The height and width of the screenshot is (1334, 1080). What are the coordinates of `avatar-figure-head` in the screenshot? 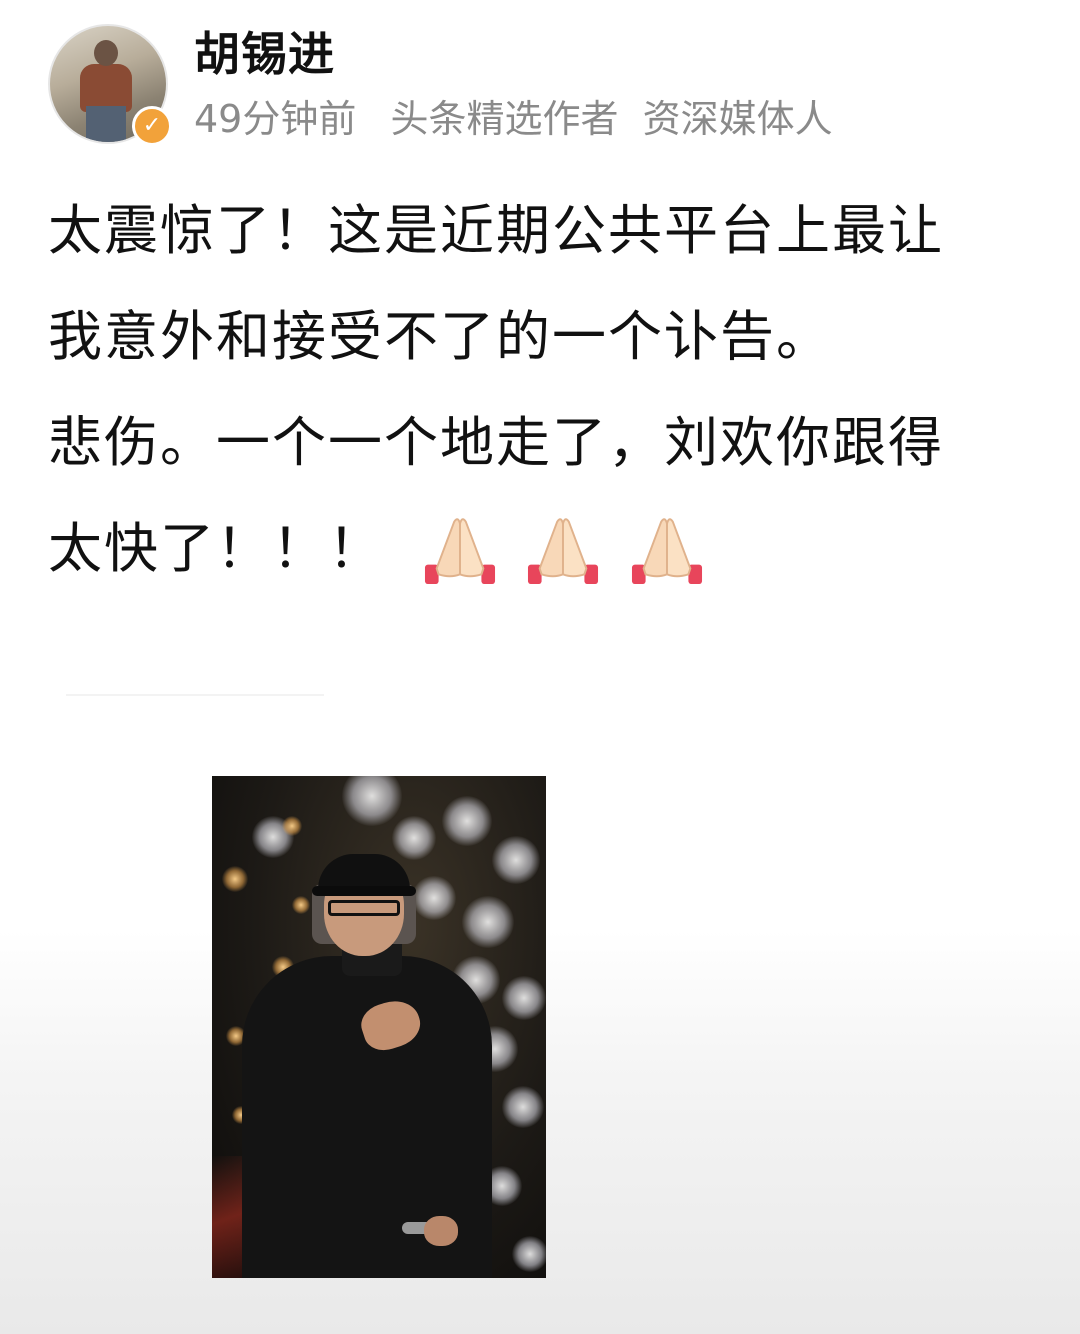 It's located at (106, 53).